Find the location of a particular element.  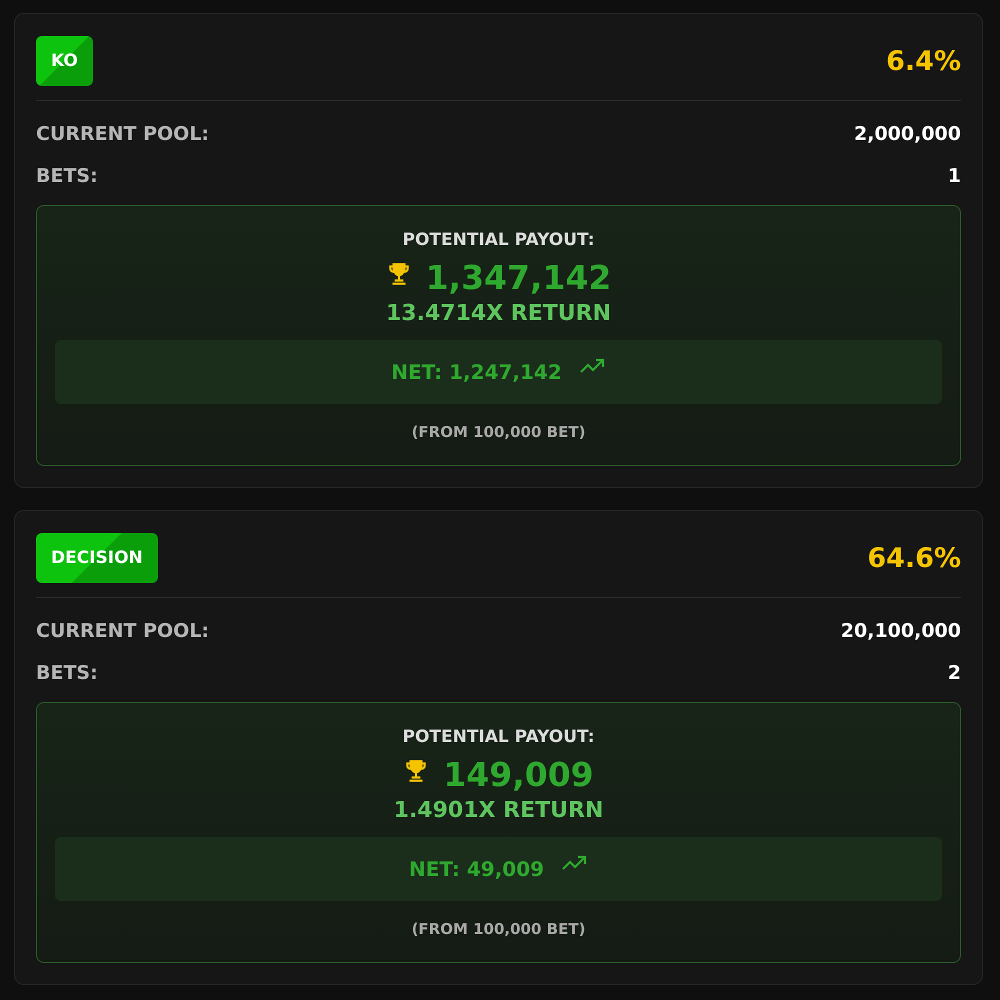

bets-value: 2 is located at coordinates (954, 673).